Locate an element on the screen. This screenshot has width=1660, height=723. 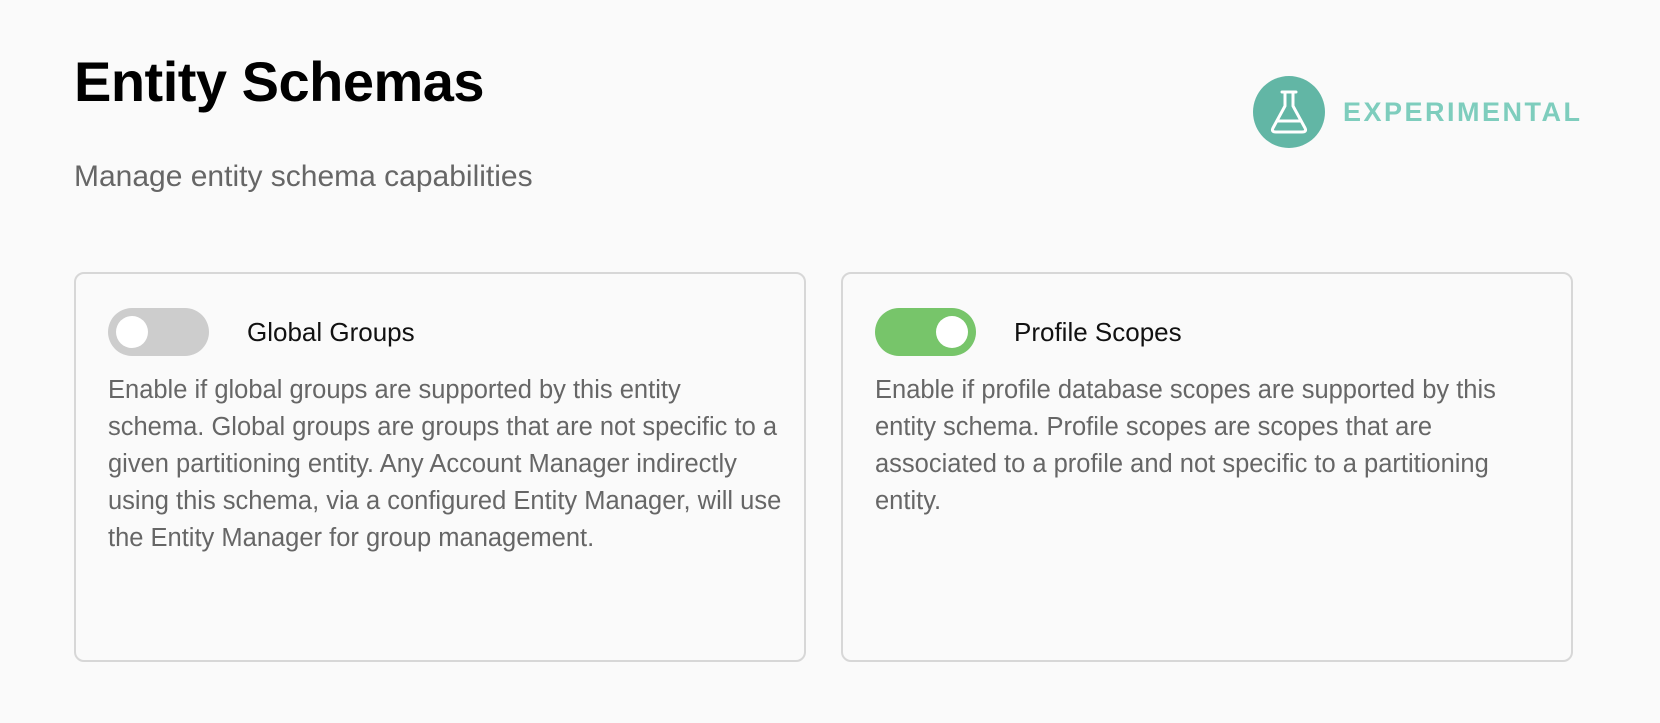
experimental-badge: EXPERIMENTAL is located at coordinates (1418, 112).